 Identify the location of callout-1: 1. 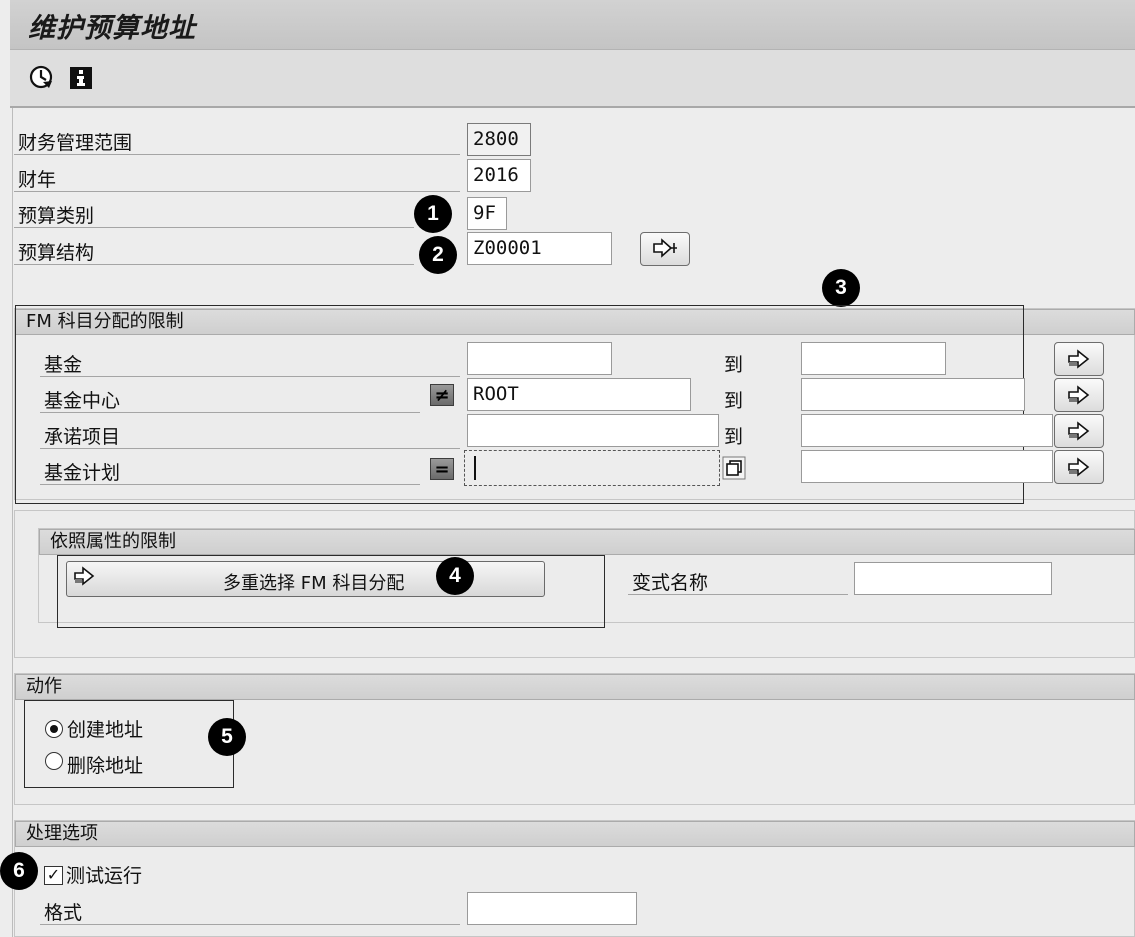
(433, 214).